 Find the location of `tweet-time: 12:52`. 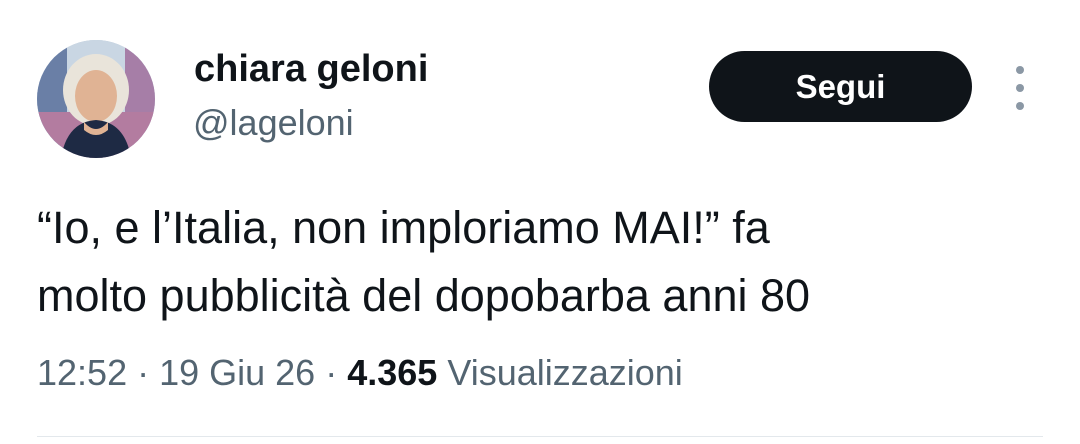

tweet-time: 12:52 is located at coordinates (82, 372).